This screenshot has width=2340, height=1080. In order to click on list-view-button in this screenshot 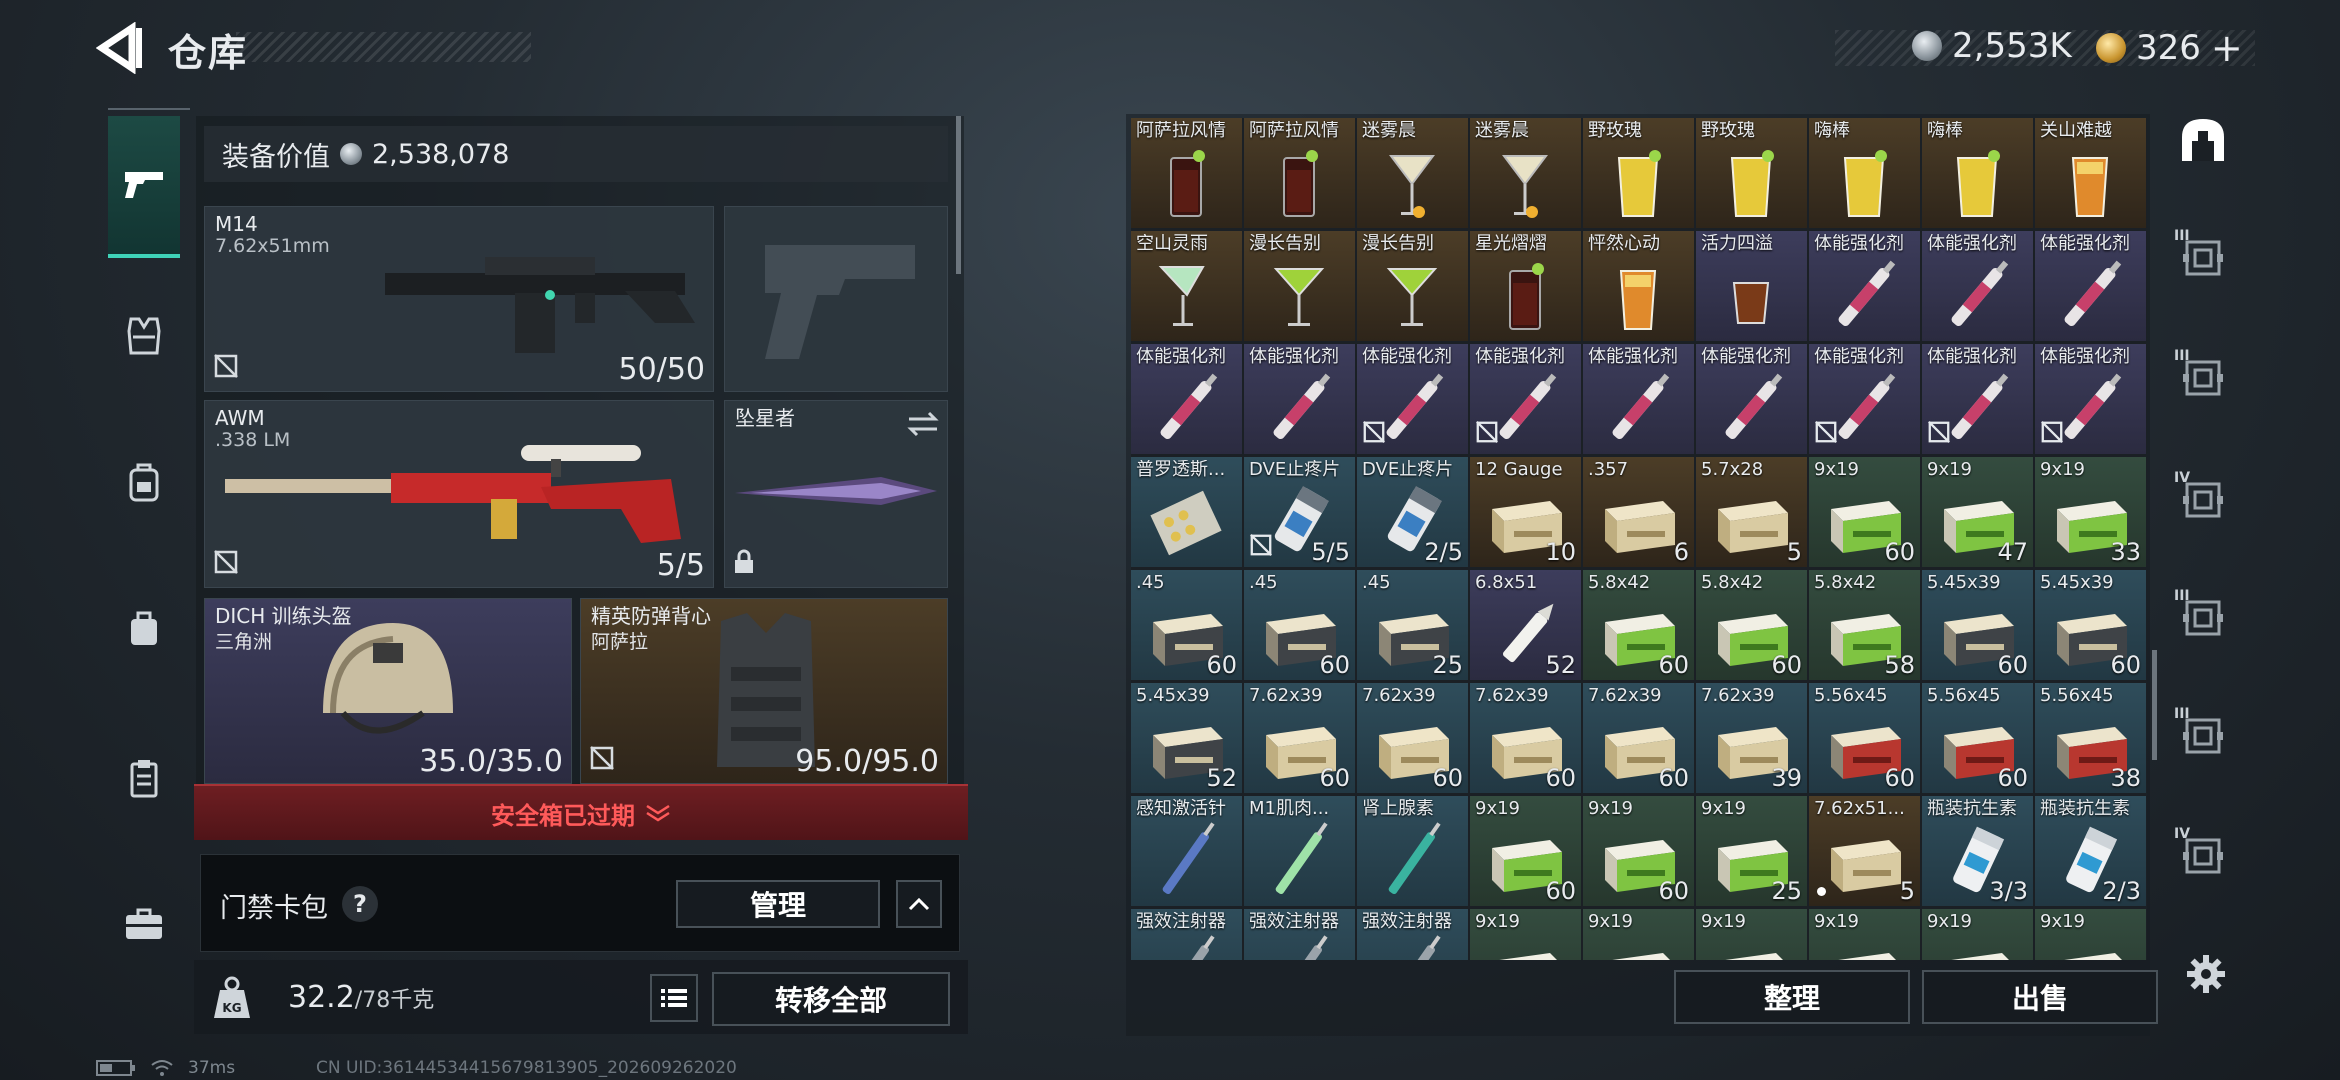, I will do `click(674, 998)`.